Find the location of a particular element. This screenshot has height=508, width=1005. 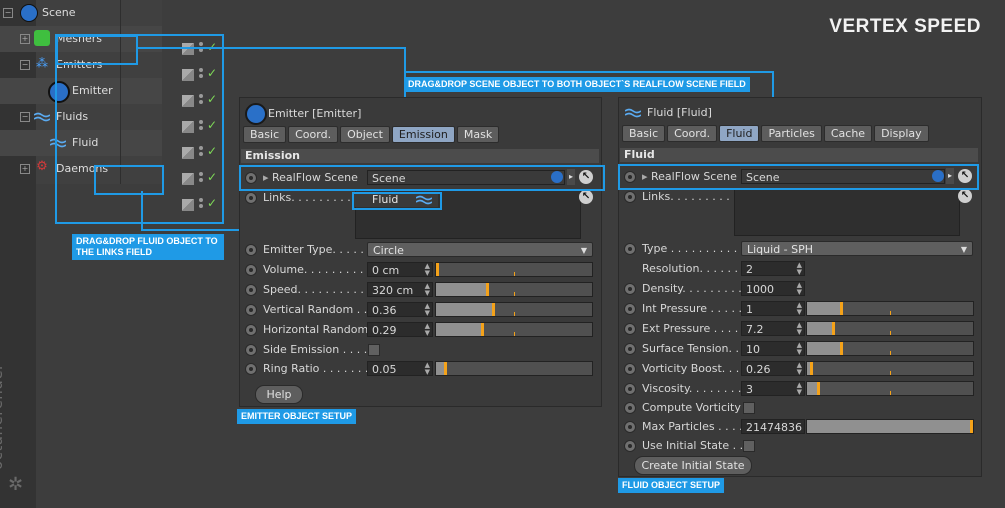

tab-mask: Mask is located at coordinates (478, 134).